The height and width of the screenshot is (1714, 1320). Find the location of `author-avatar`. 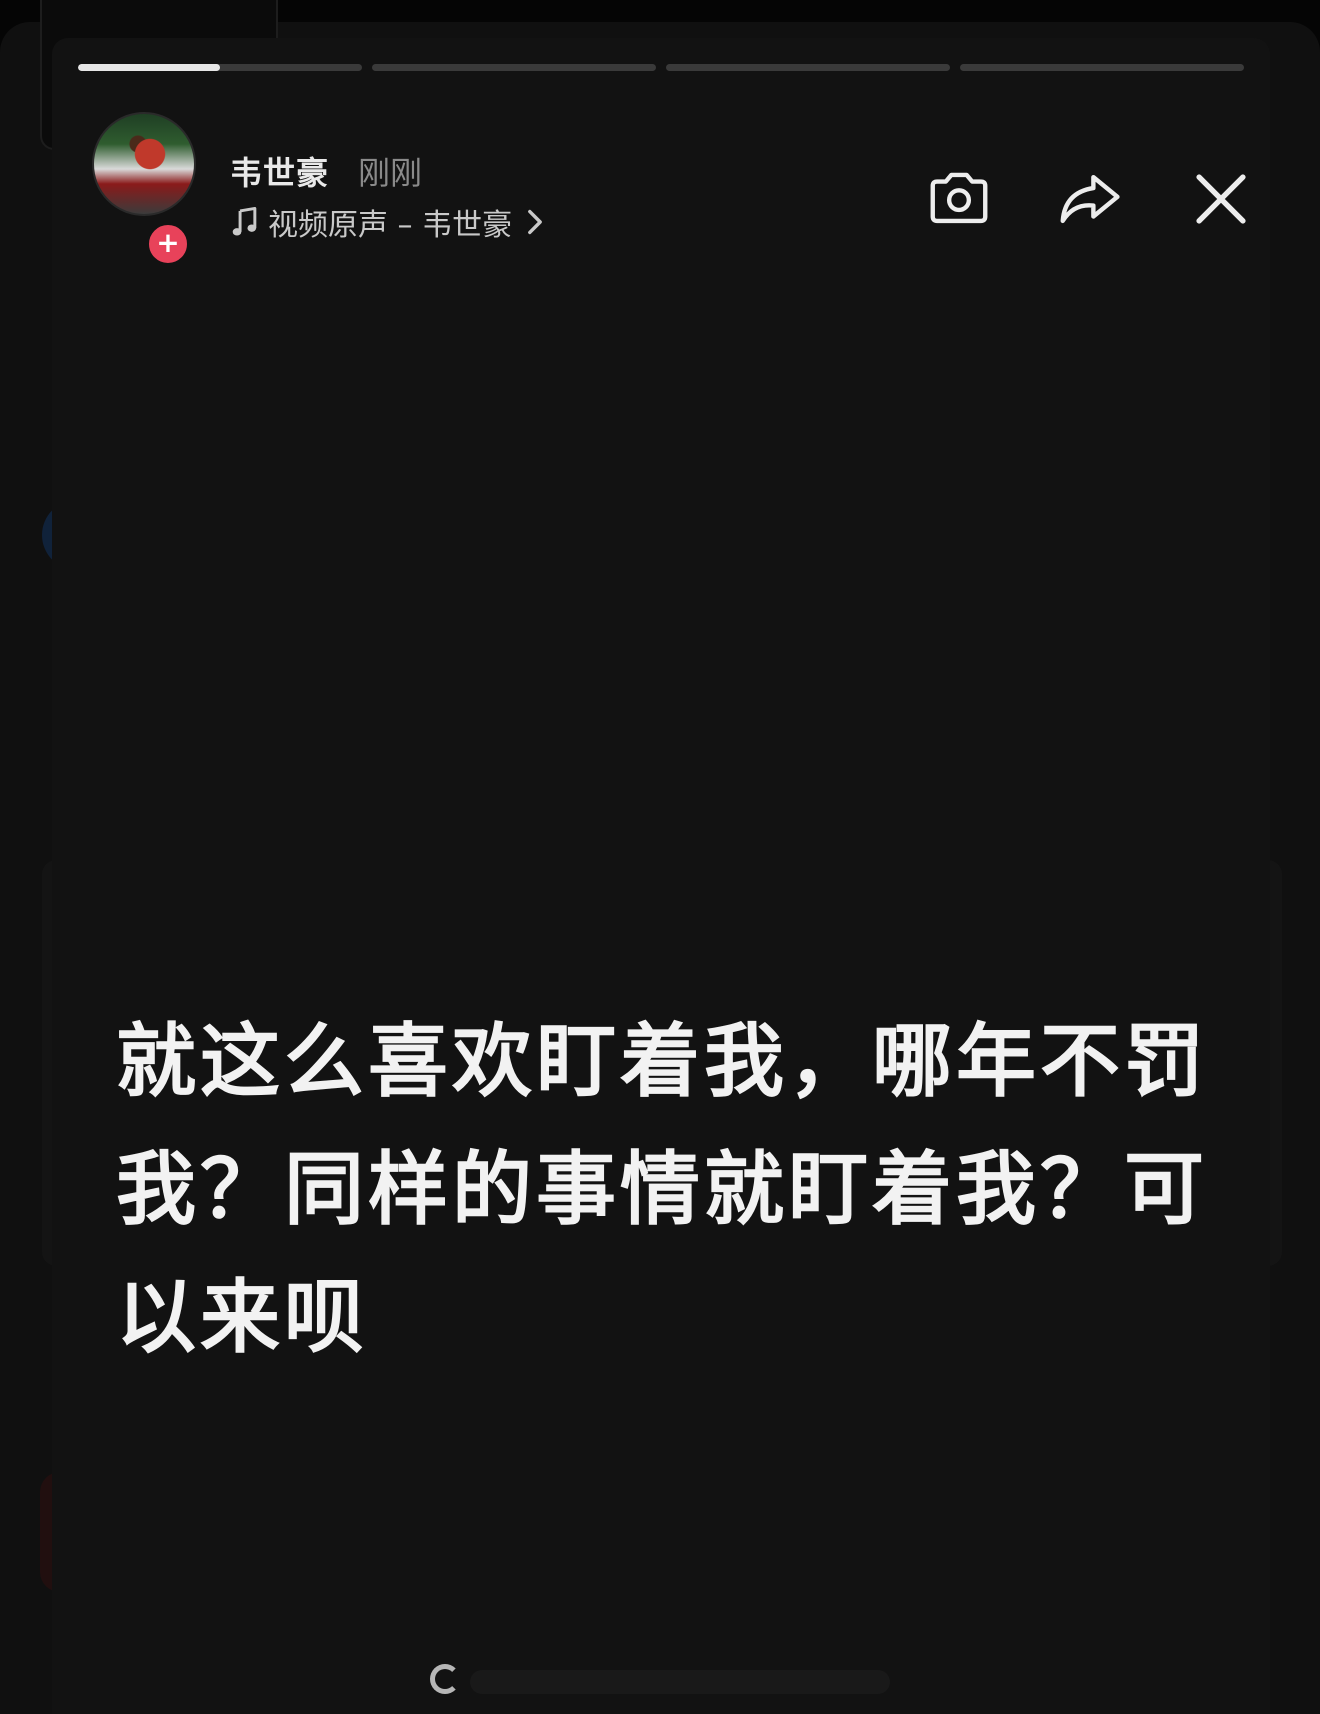

author-avatar is located at coordinates (144, 164).